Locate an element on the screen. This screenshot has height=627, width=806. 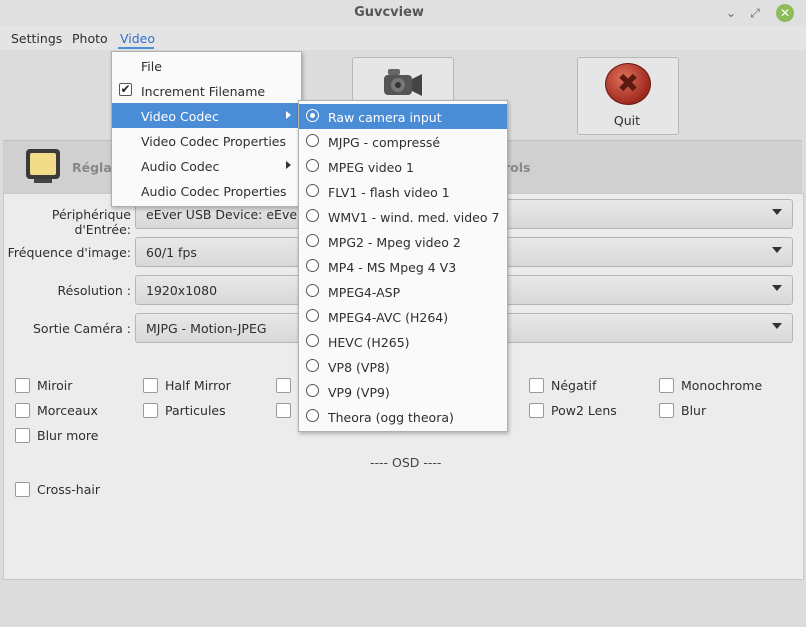
input-device-label: Périphérique d'Entrée: is located at coordinates (91, 222).